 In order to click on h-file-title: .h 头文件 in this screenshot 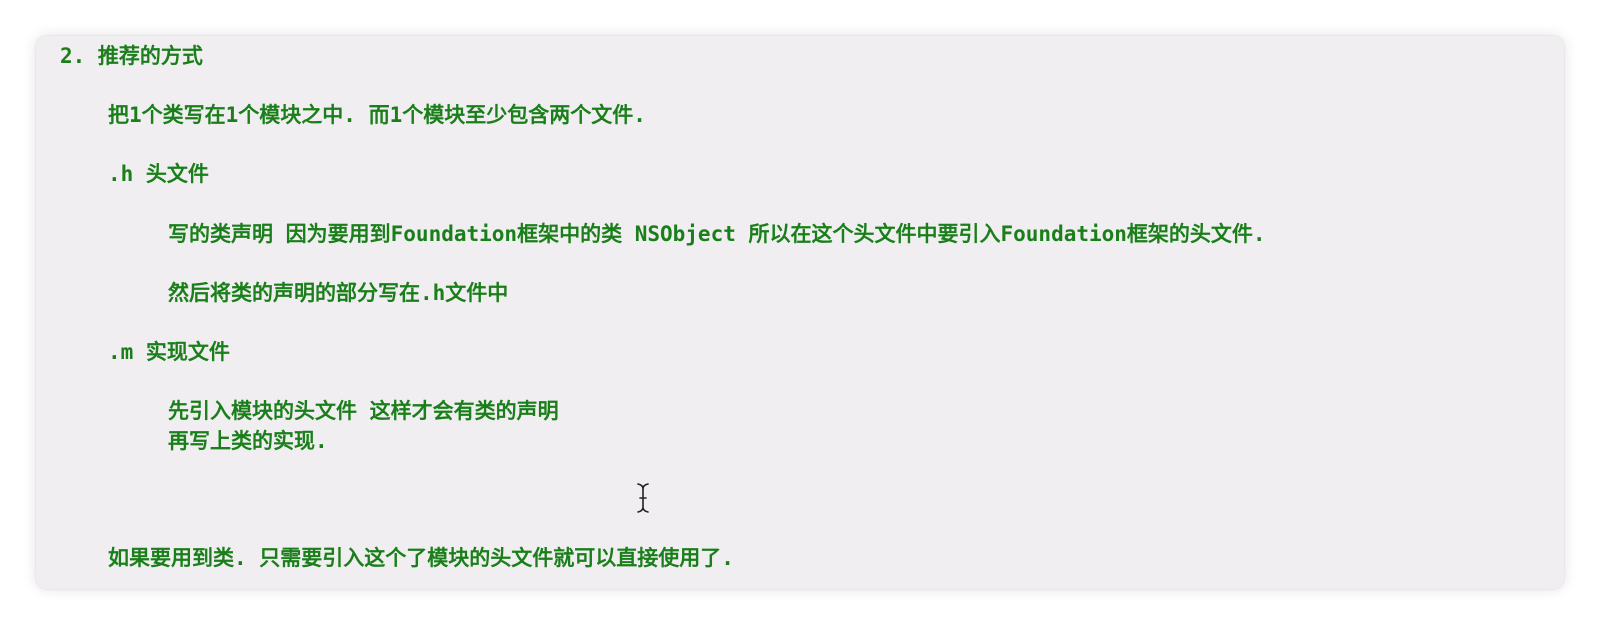, I will do `click(158, 174)`.